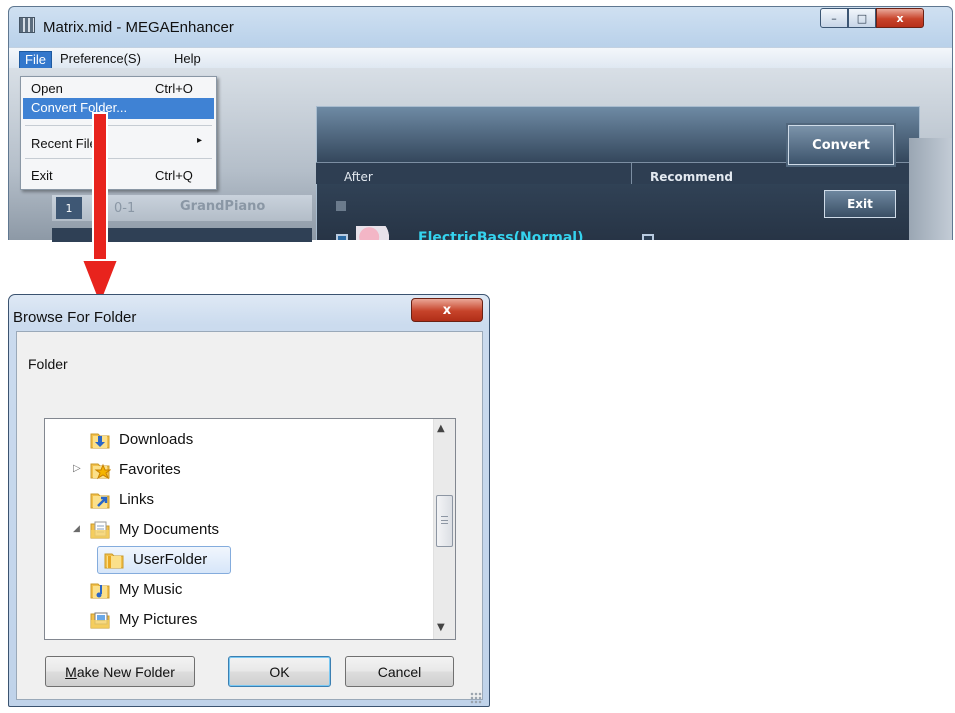 The image size is (955, 713). I want to click on folder-label: Folder, so click(48, 364).